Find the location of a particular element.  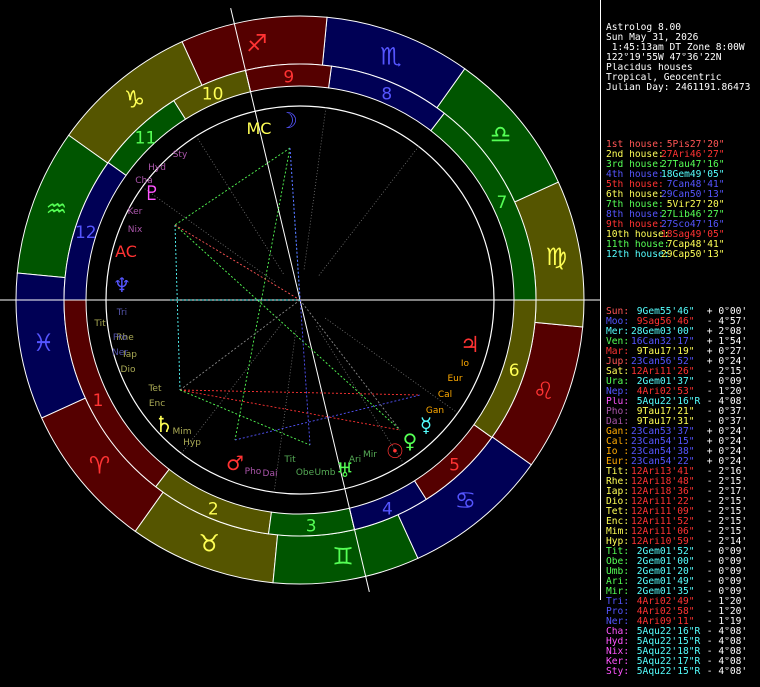

house-number: 9 is located at coordinates (288, 77).